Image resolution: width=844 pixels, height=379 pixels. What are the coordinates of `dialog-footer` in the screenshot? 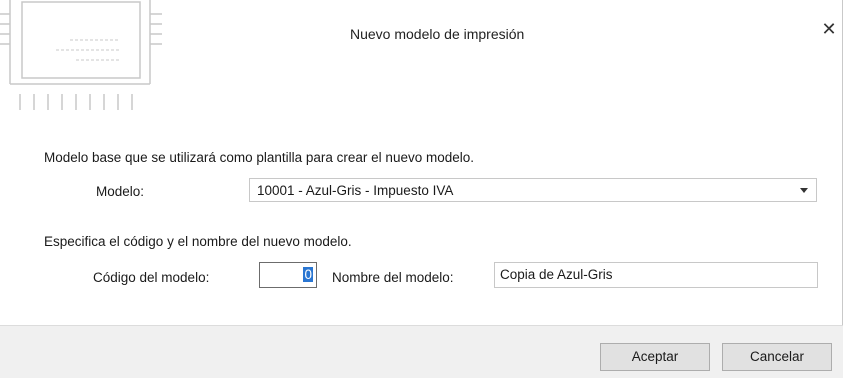 It's located at (421, 351).